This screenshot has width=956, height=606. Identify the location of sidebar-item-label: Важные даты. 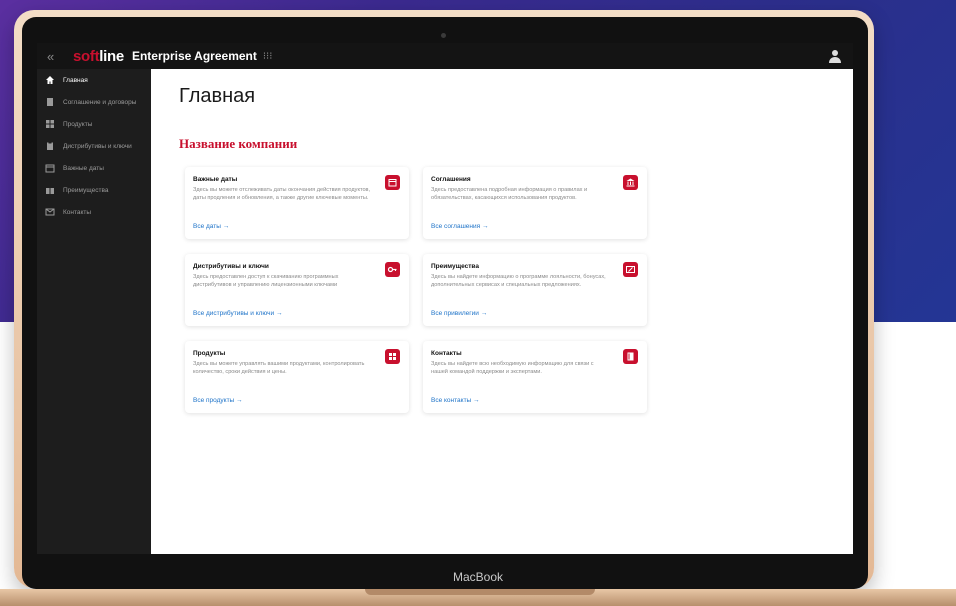
(83, 168).